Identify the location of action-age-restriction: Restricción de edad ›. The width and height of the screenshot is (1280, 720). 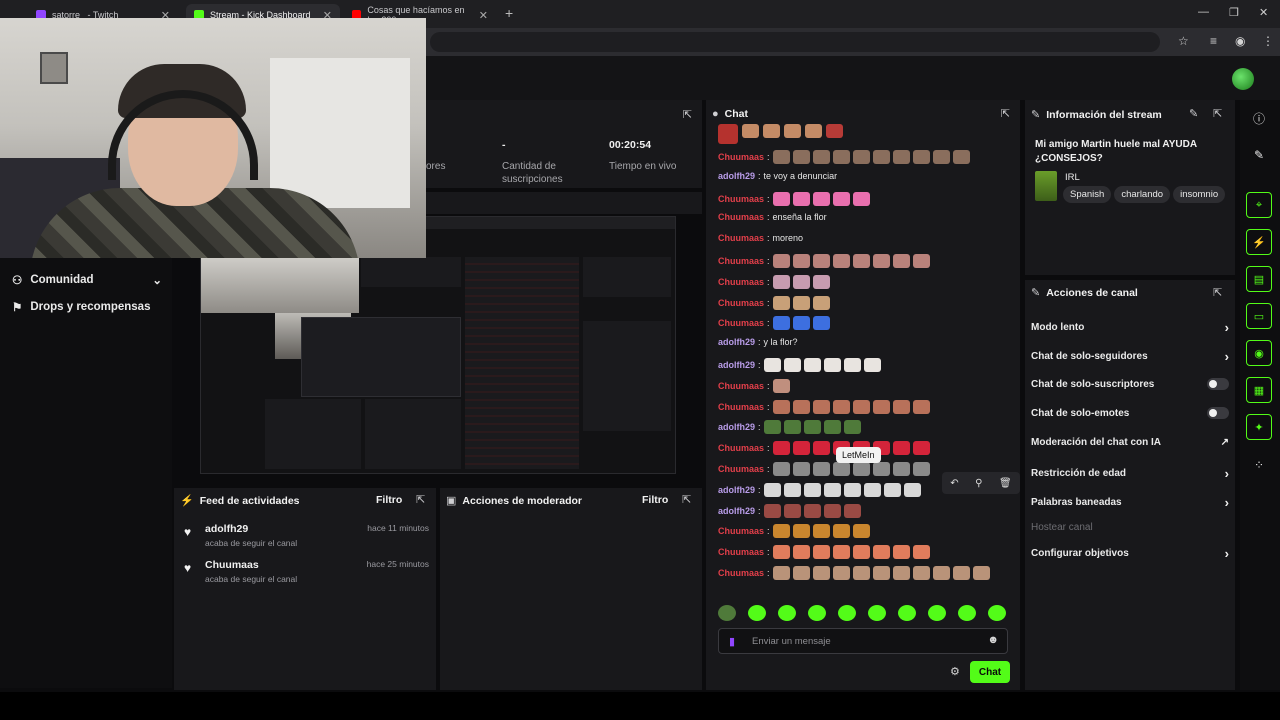
(1130, 473).